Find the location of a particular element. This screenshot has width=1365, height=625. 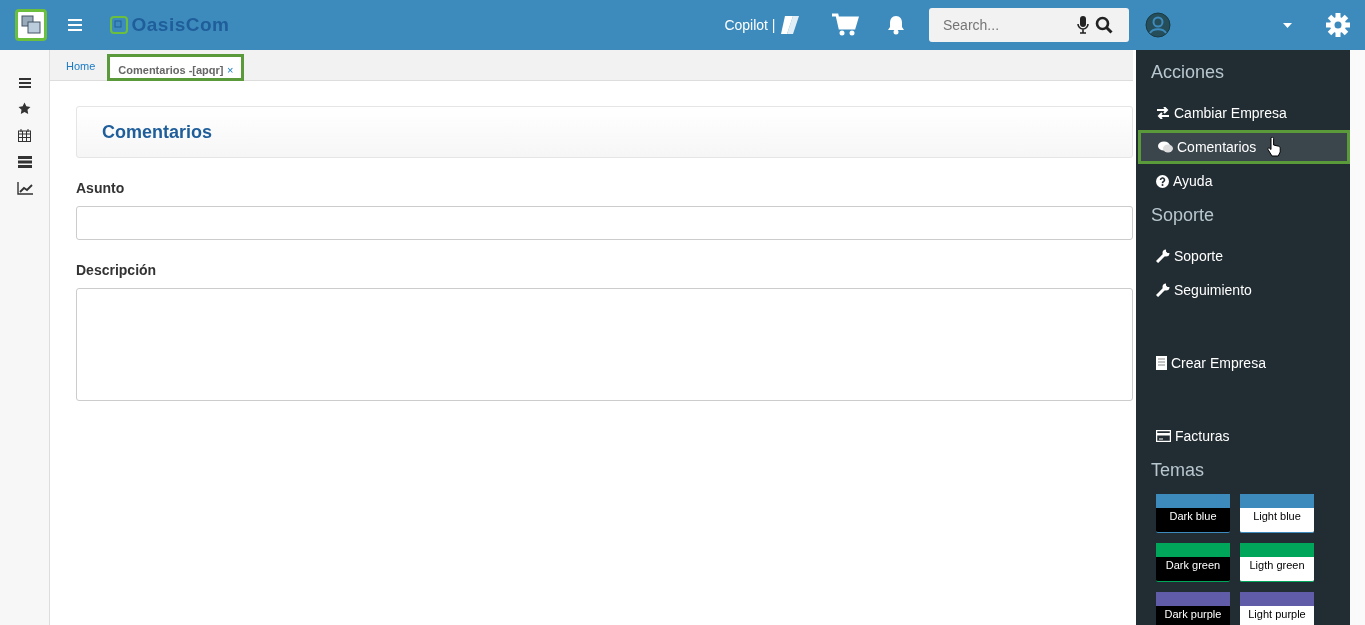

menu-icon is located at coordinates (24, 83).